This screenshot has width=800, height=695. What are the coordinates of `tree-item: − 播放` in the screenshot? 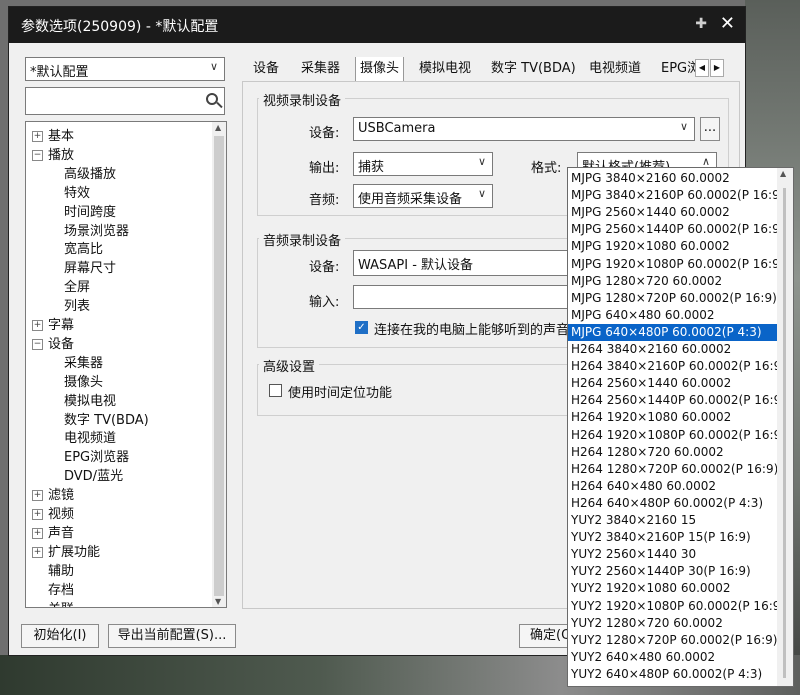 It's located at (53, 156).